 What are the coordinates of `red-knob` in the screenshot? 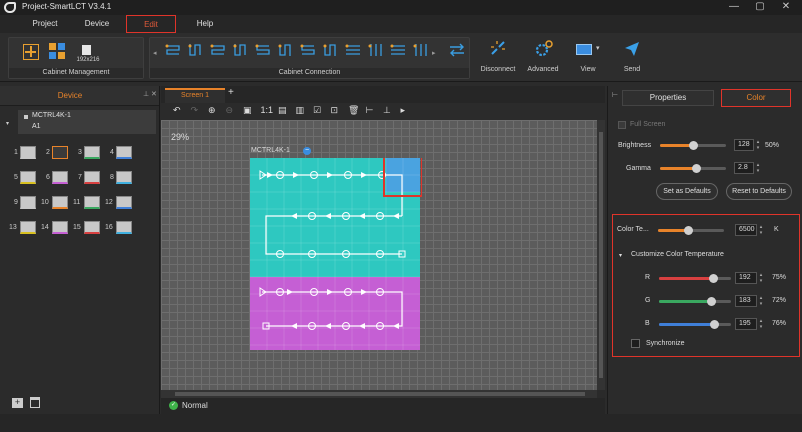 It's located at (713, 278).